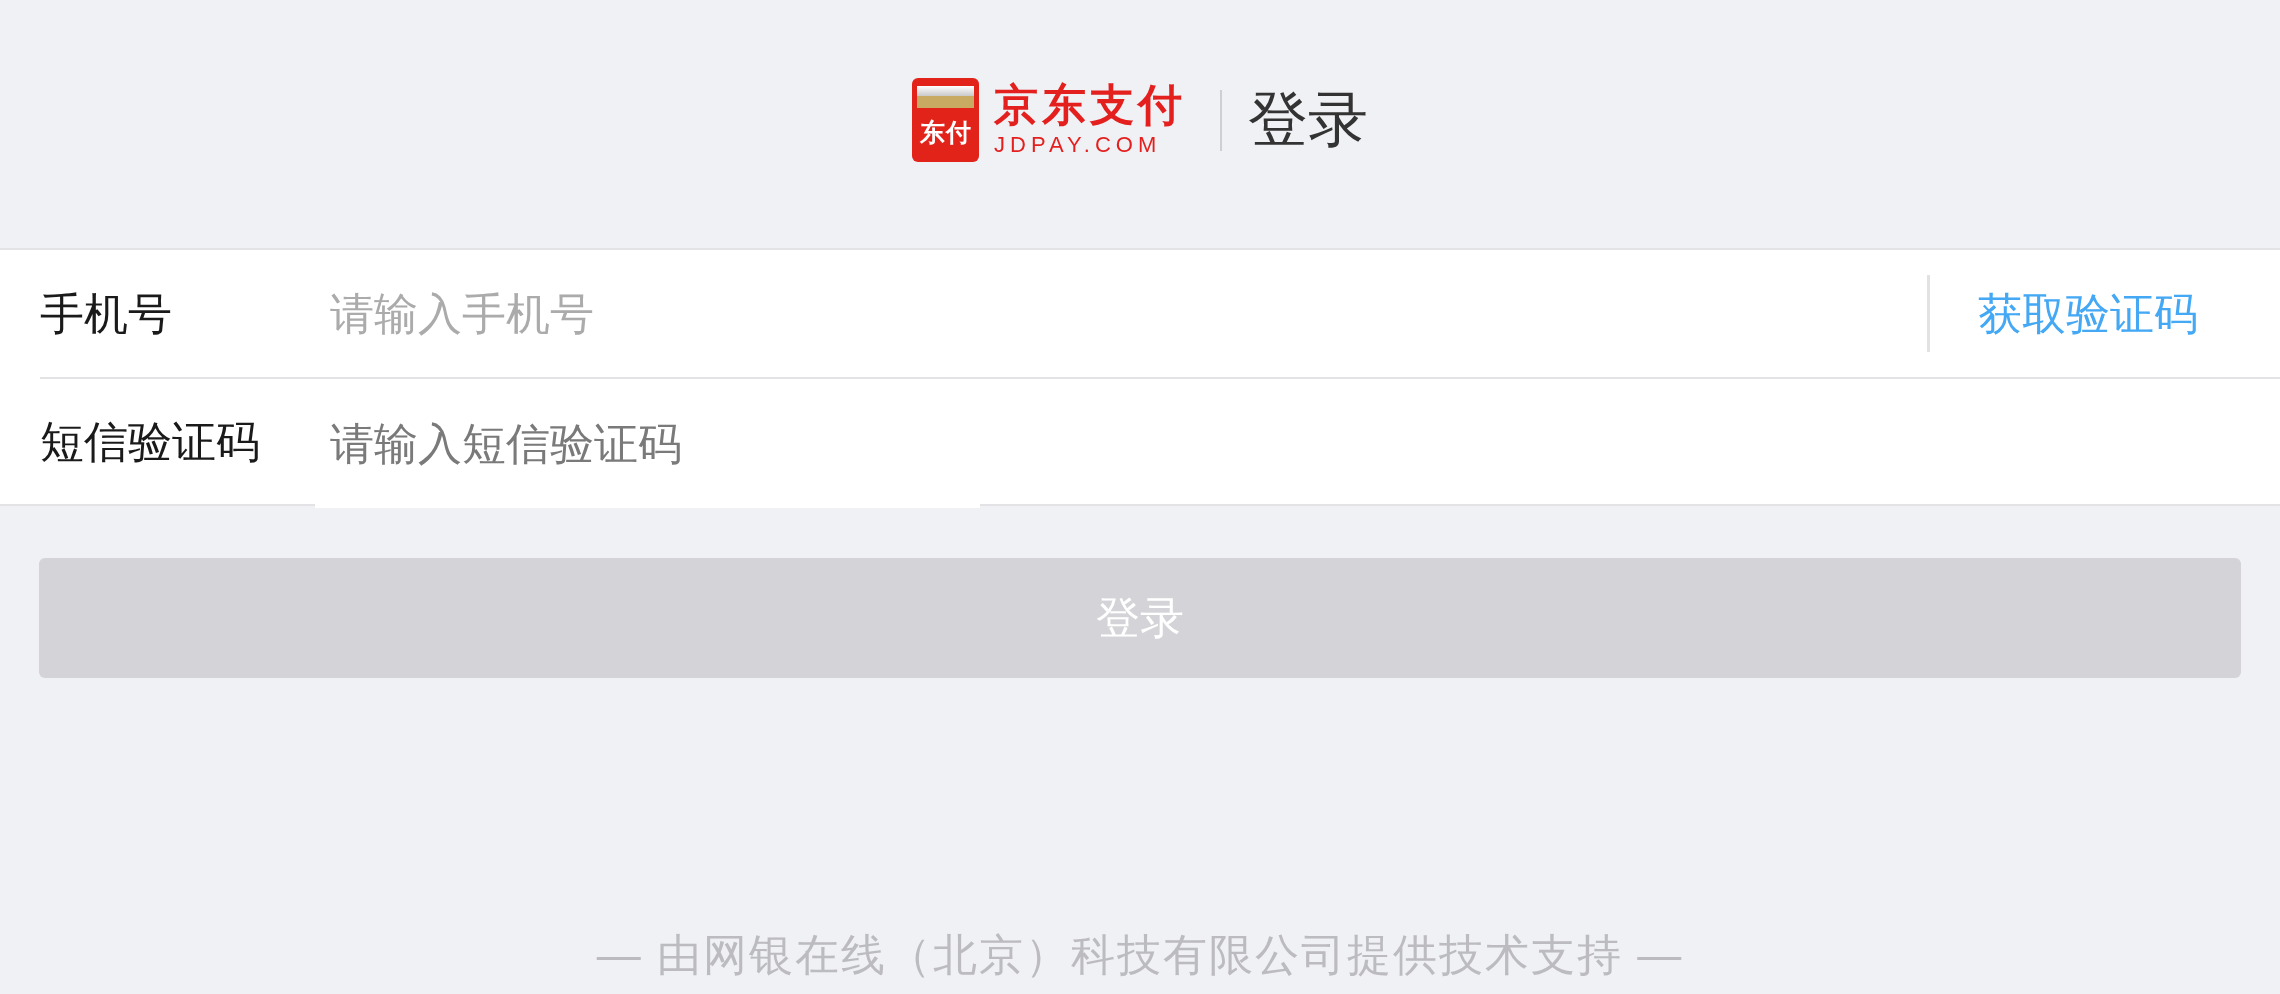 The width and height of the screenshot is (2280, 994). Describe the element at coordinates (1090, 105) in the screenshot. I see `logo-brand-name: 京东支付` at that location.